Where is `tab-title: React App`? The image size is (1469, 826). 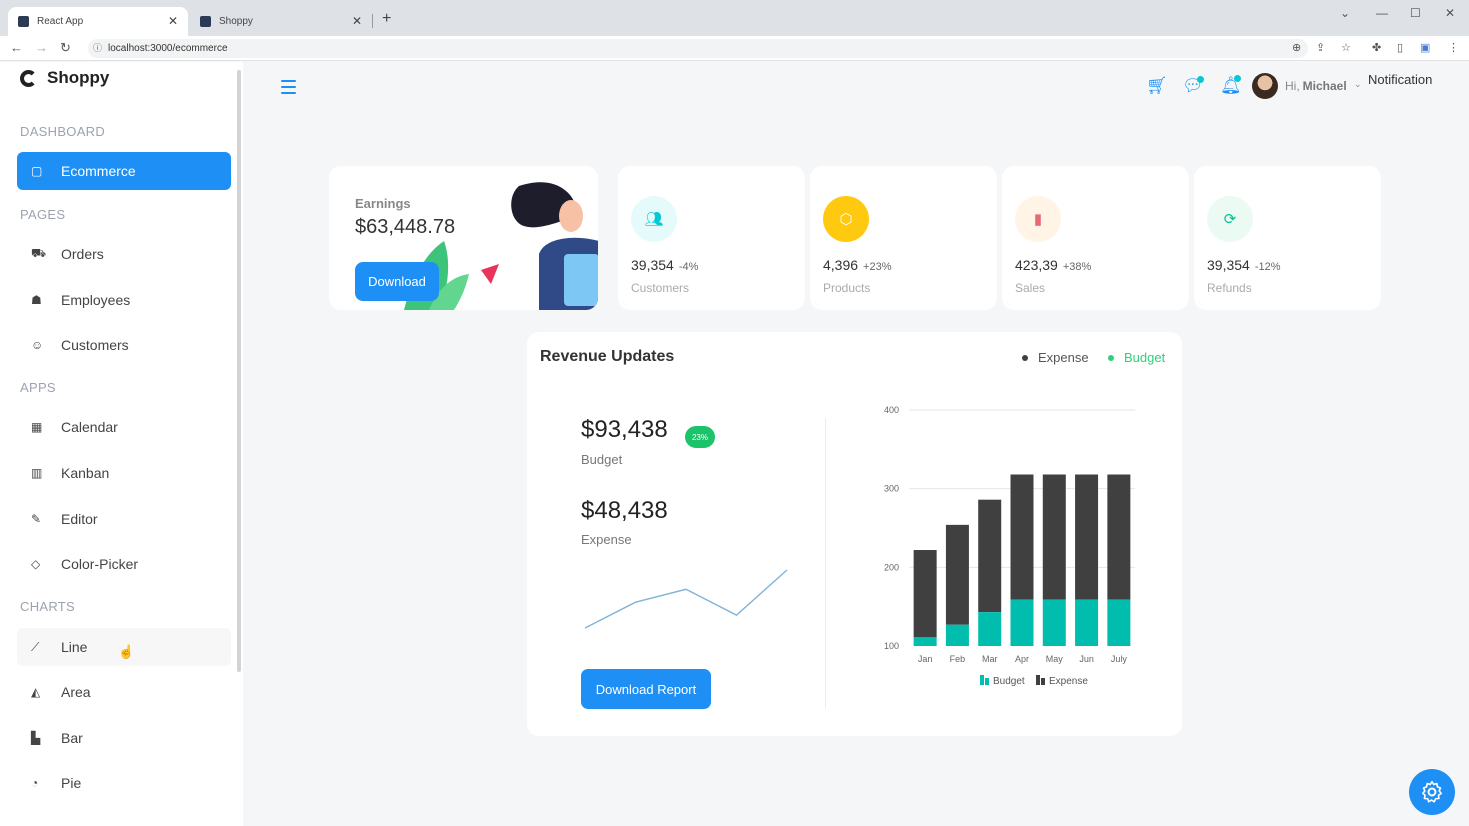 tab-title: React App is located at coordinates (60, 21).